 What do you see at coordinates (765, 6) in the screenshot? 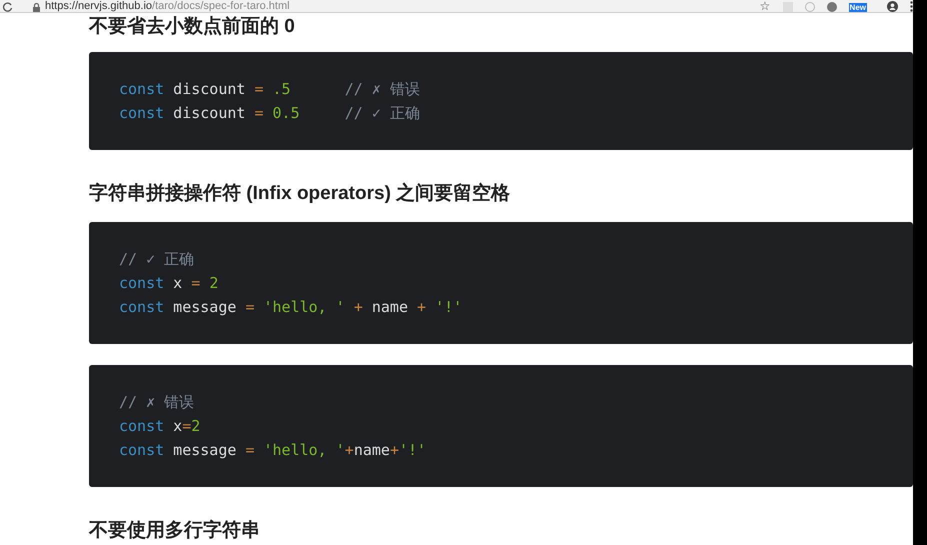
I see `star-icon: ☆` at bounding box center [765, 6].